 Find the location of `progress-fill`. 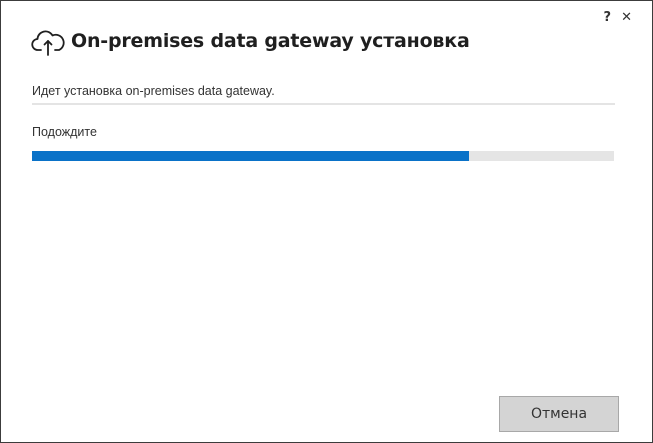

progress-fill is located at coordinates (250, 156).